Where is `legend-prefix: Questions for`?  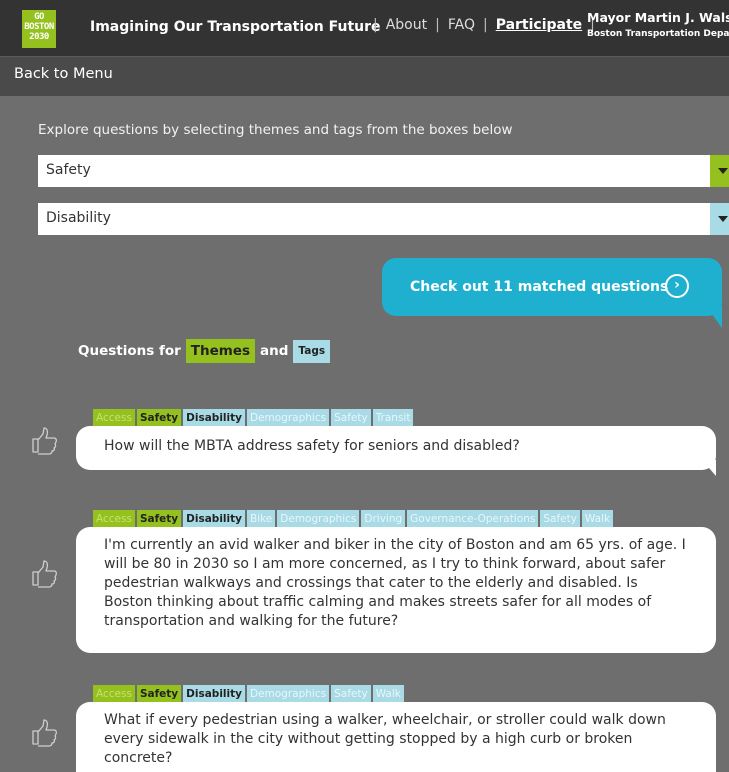 legend-prefix: Questions for is located at coordinates (129, 351).